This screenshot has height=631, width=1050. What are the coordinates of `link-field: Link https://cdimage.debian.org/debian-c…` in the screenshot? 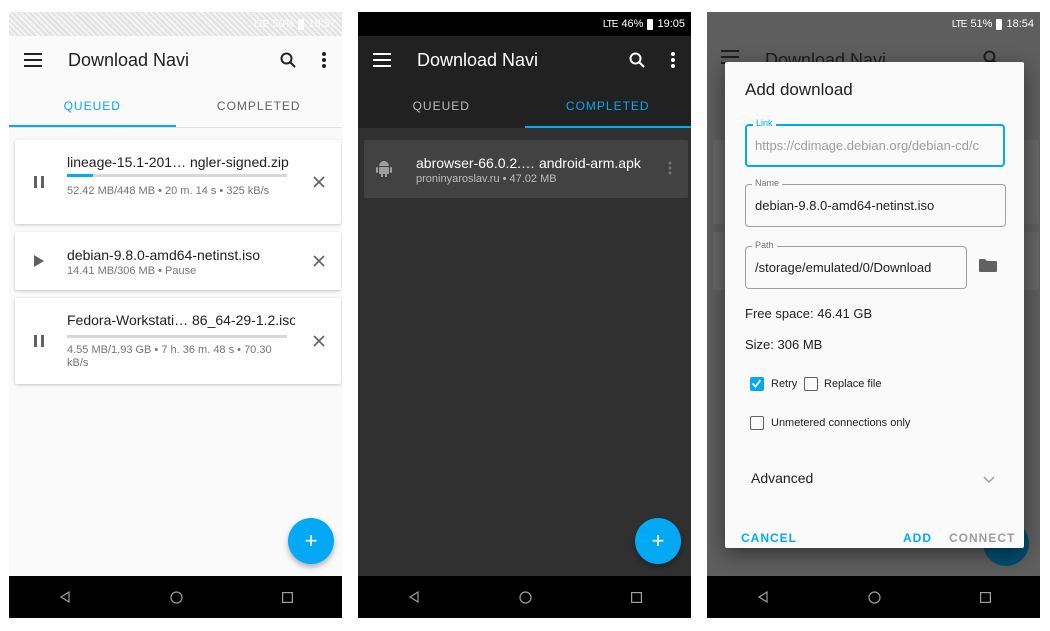 It's located at (875, 142).